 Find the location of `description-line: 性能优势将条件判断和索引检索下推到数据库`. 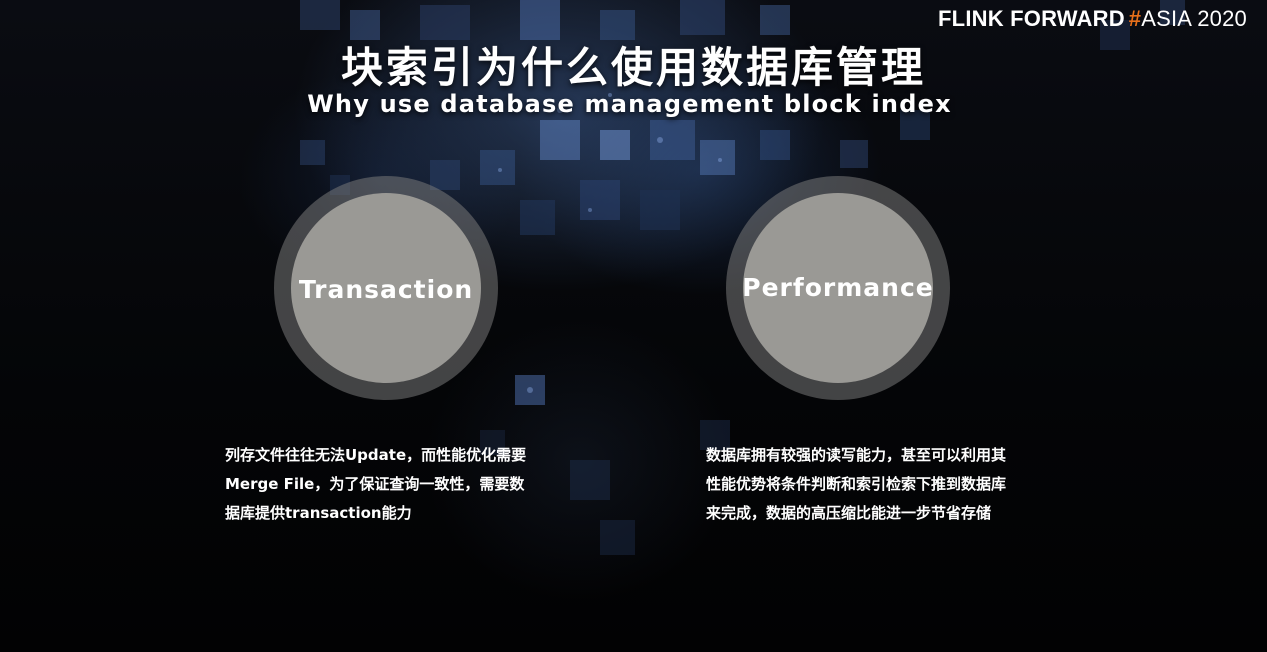

description-line: 性能优势将条件判断和索引检索下推到数据库 is located at coordinates (856, 484).